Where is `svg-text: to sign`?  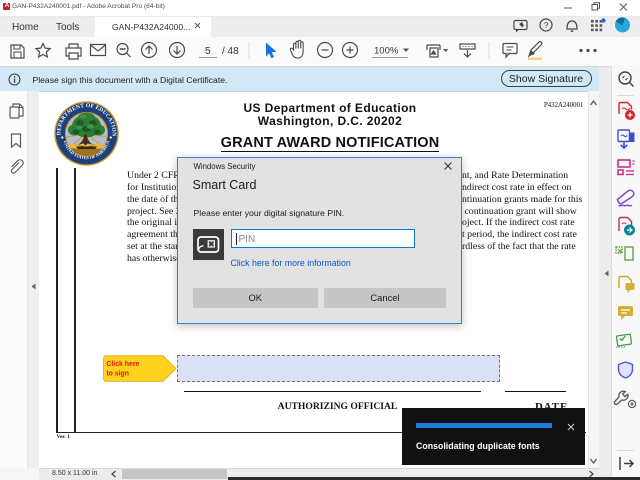
svg-text: to sign is located at coordinates (117, 374).